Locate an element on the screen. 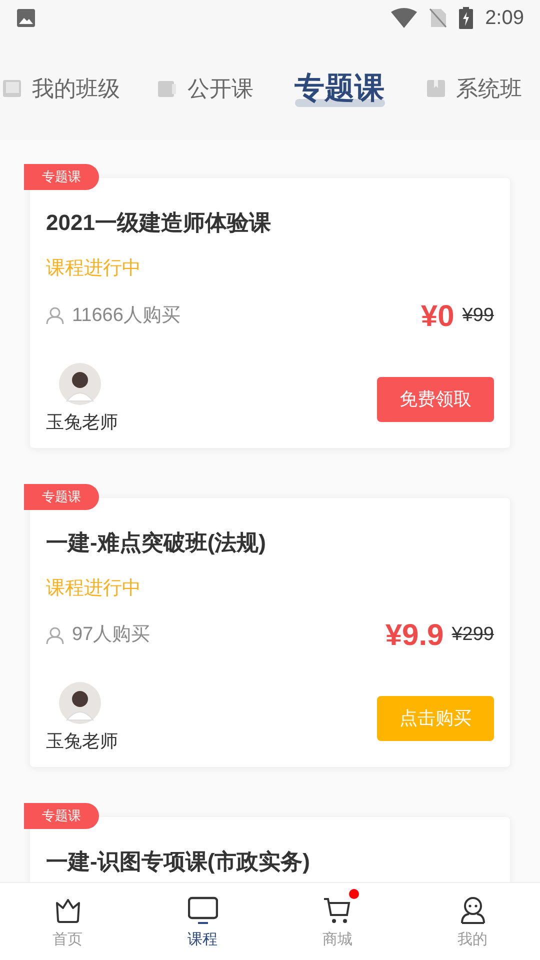 Image resolution: width=540 pixels, height=960 pixels. nav-tab: 首页 is located at coordinates (67, 921).